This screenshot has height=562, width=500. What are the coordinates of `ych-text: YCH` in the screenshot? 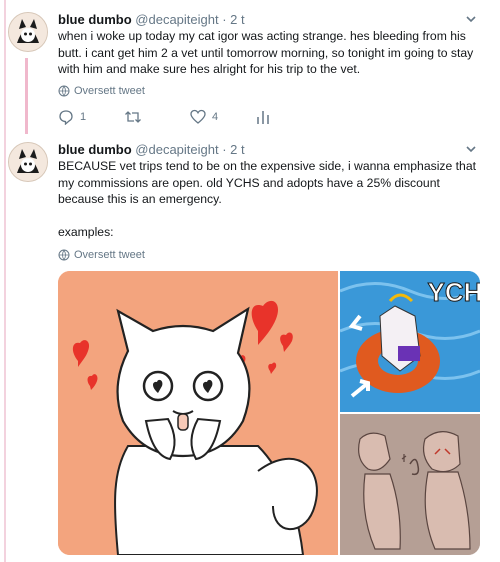 It's located at (454, 292).